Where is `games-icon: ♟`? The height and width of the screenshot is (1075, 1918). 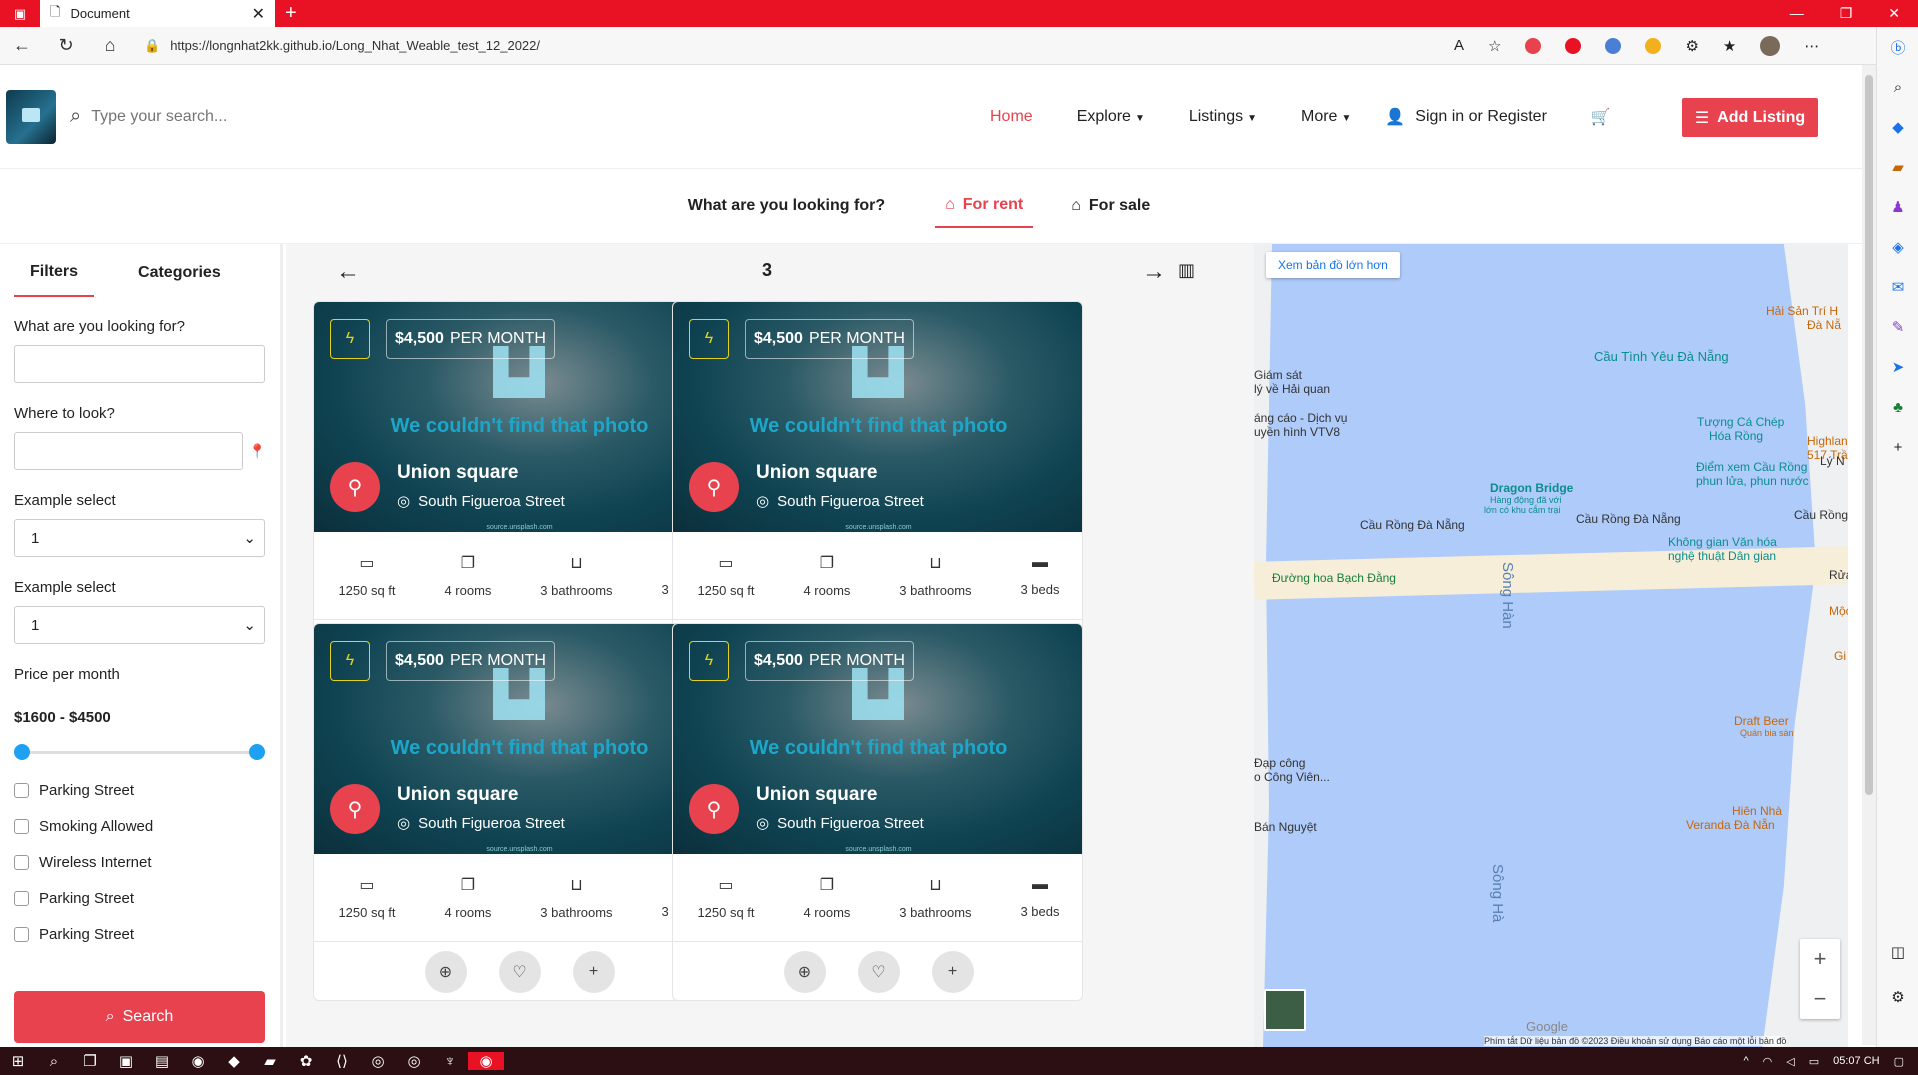
games-icon: ♟ is located at coordinates (1897, 207).